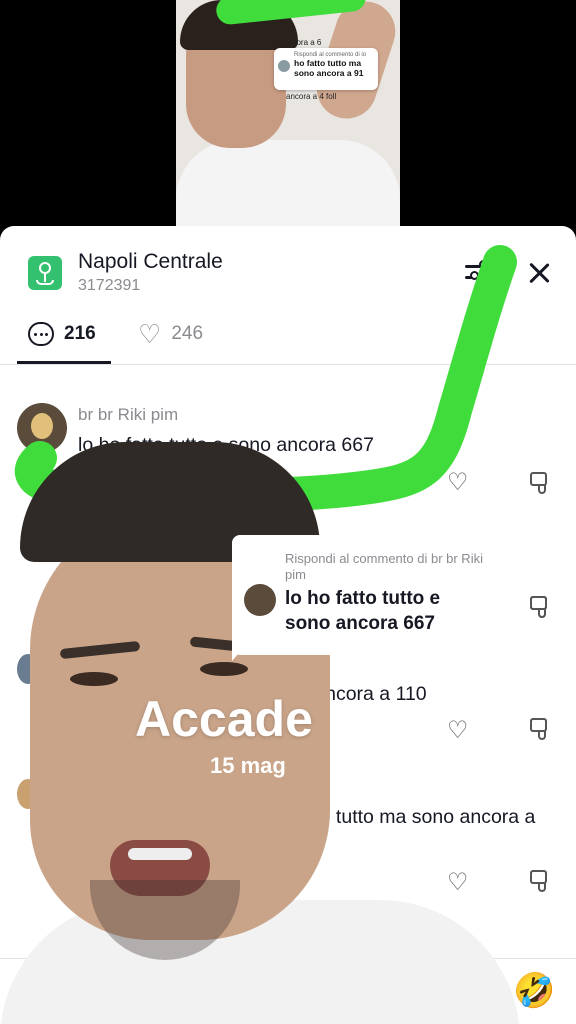 Image resolution: width=576 pixels, height=1024 pixels. What do you see at coordinates (363, 611) in the screenshot?
I see `reply-text: lo ho fatto tutto e sono ancora 667` at bounding box center [363, 611].